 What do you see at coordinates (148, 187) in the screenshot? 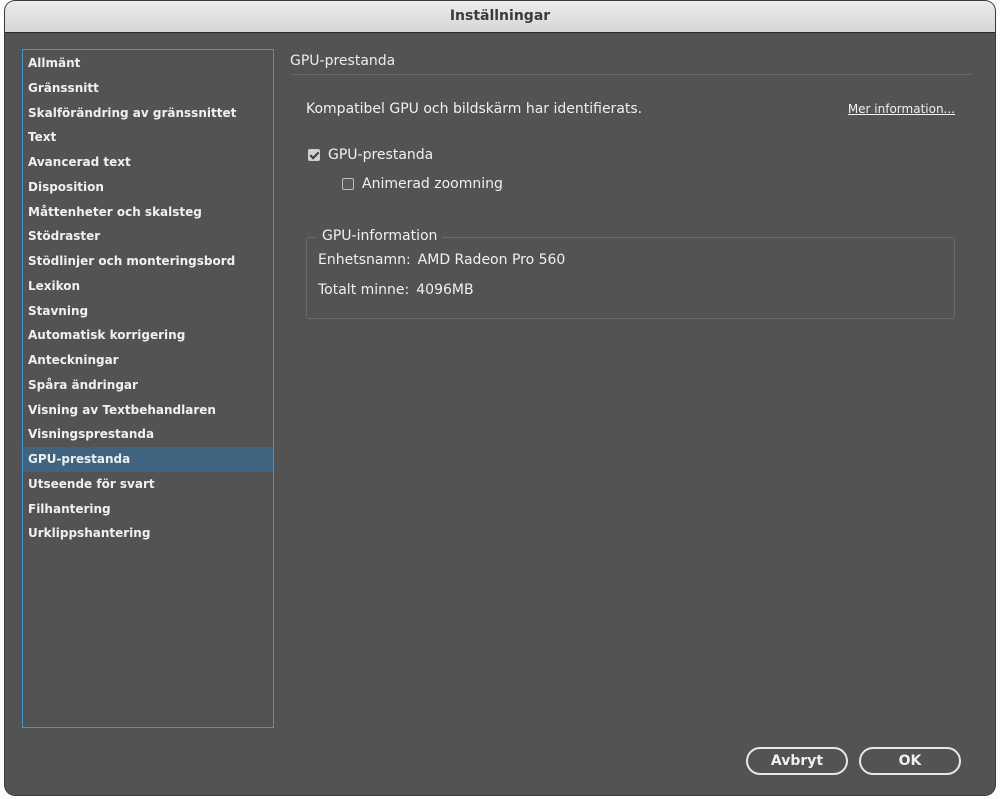
I see `sidebar-item: Disposition` at bounding box center [148, 187].